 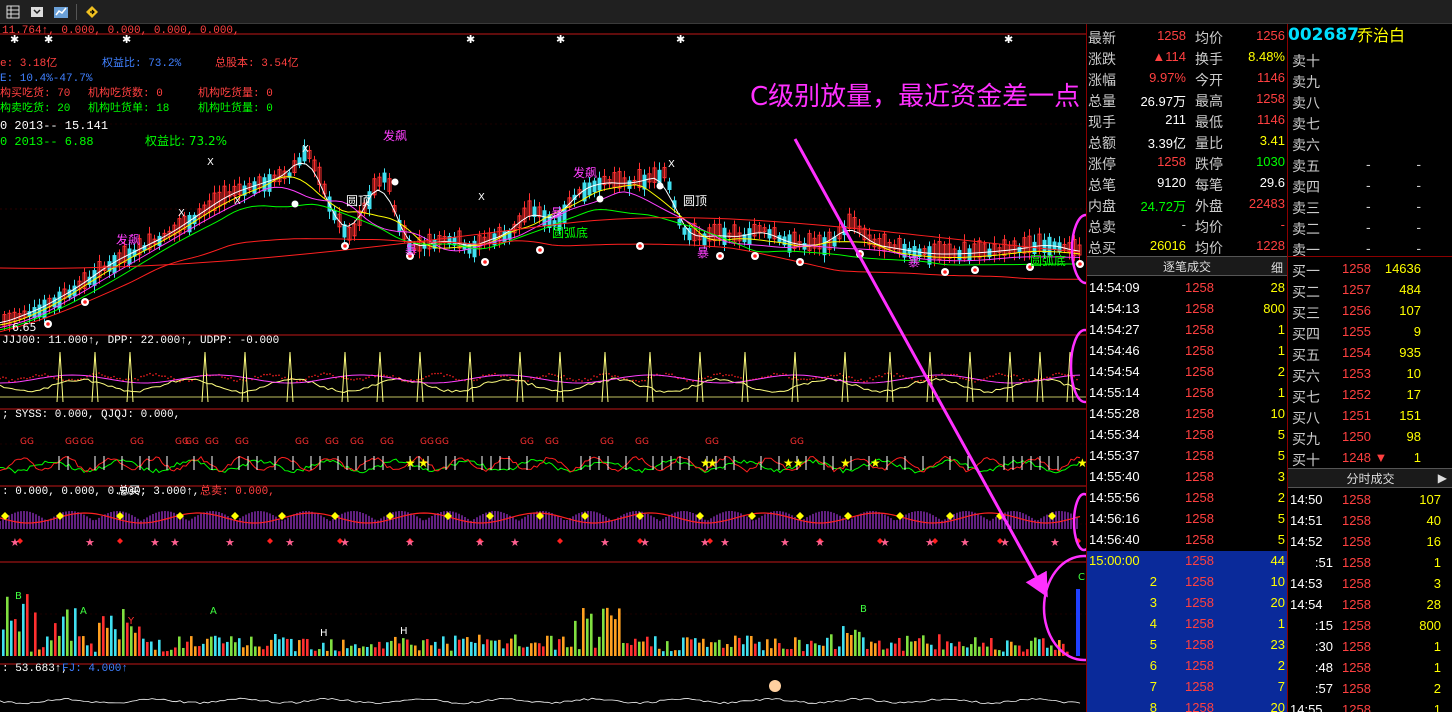 What do you see at coordinates (1370, 205) in the screenshot?
I see `ask-row: 卖三 - -` at bounding box center [1370, 205].